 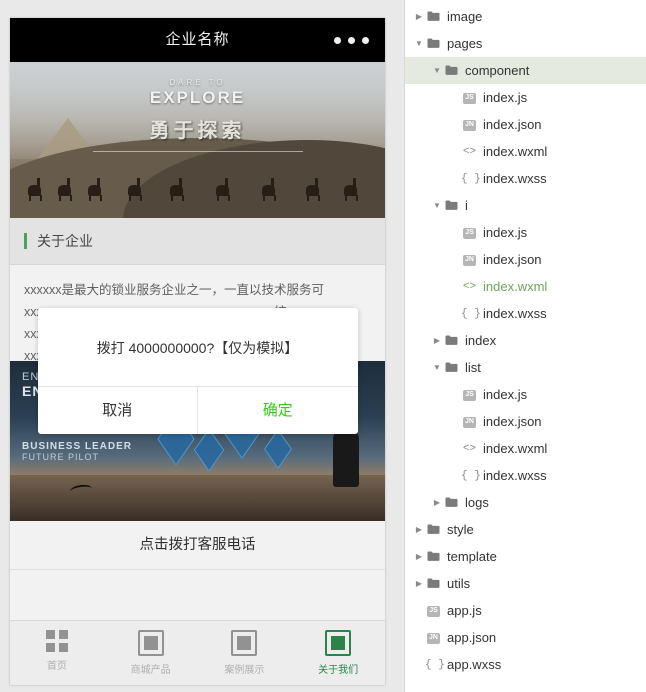 What do you see at coordinates (525, 529) in the screenshot?
I see `tree-folder-row: ▶ style` at bounding box center [525, 529].